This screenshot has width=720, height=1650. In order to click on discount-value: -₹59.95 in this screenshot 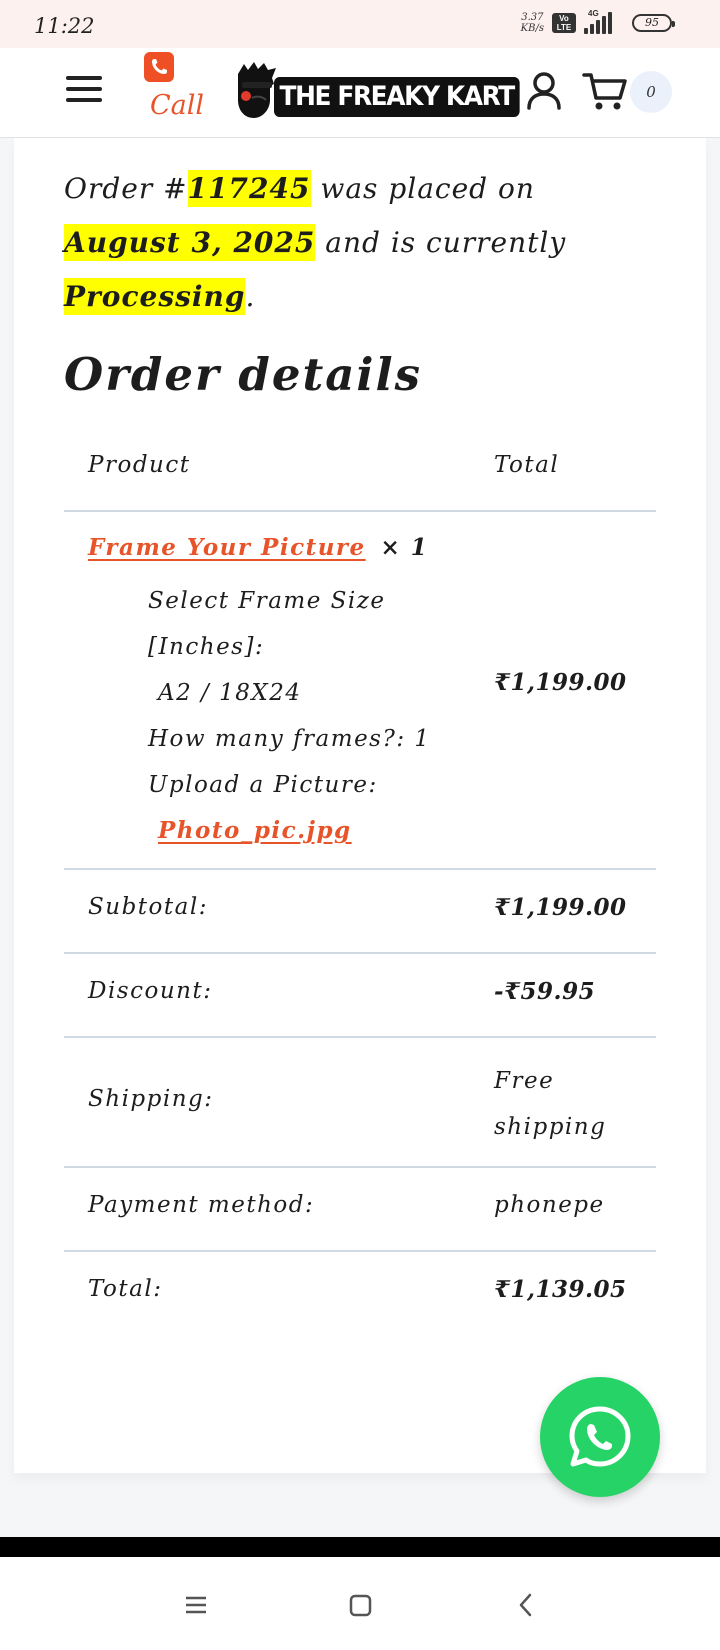, I will do `click(545, 991)`.